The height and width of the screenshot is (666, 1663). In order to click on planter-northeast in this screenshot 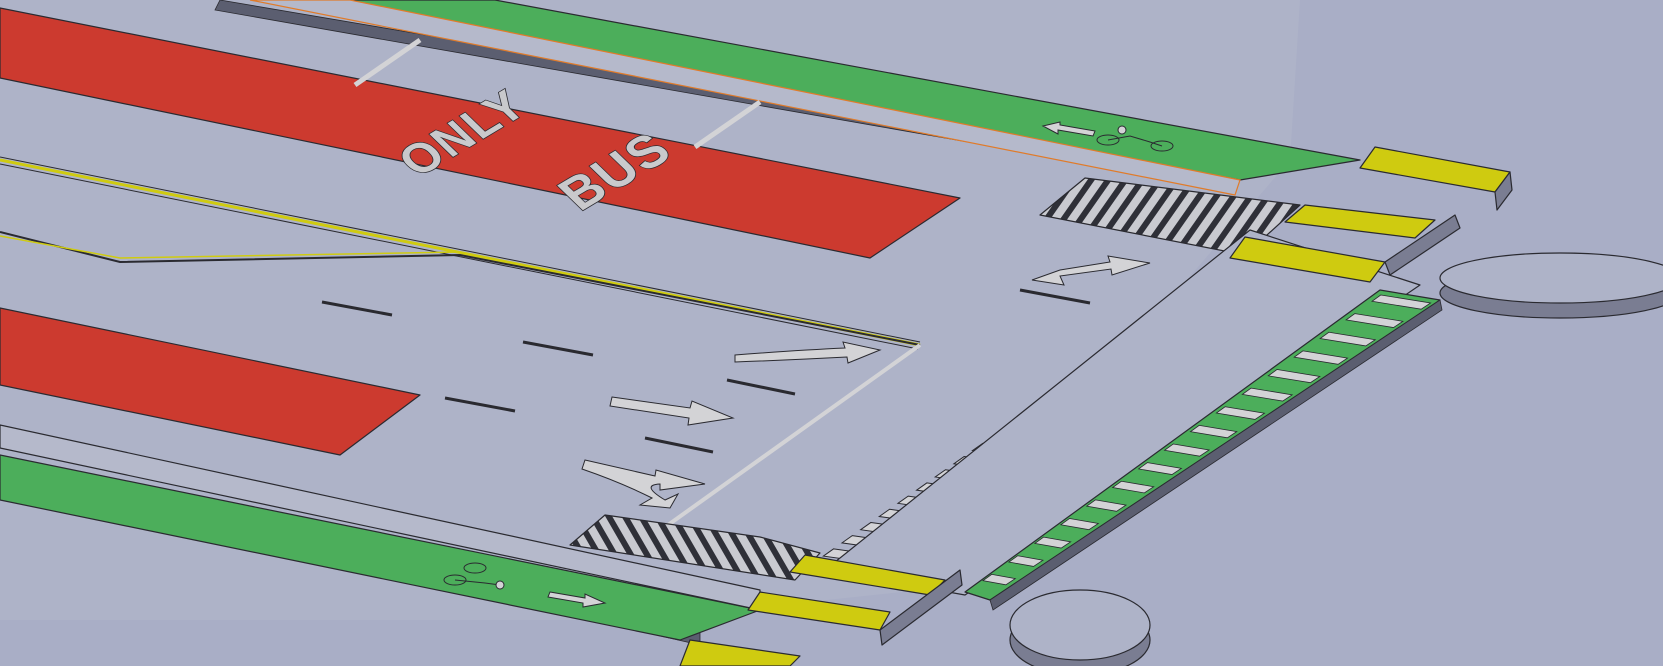, I will do `click(1551, 285)`.